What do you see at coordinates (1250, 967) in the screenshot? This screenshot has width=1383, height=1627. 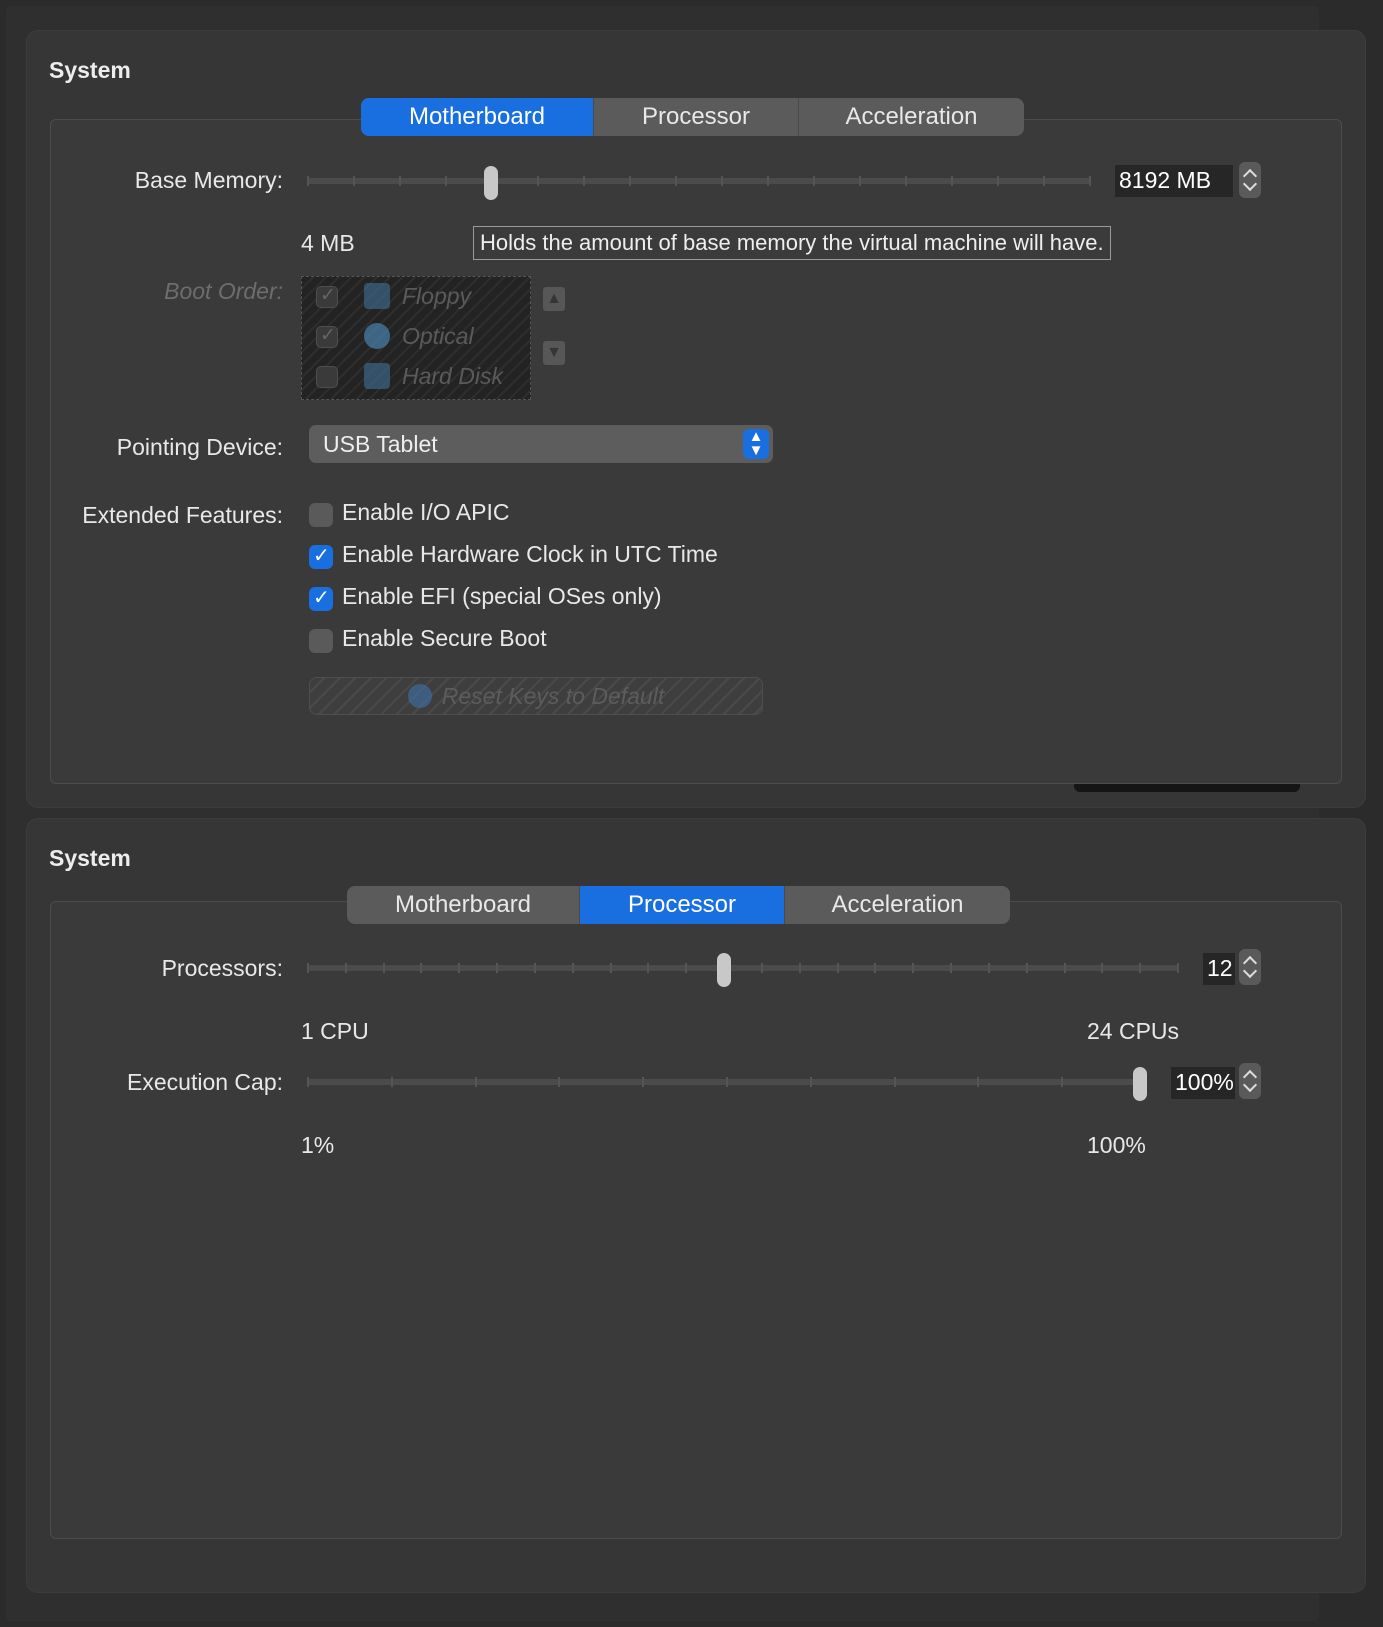 I see `processors-stepper` at bounding box center [1250, 967].